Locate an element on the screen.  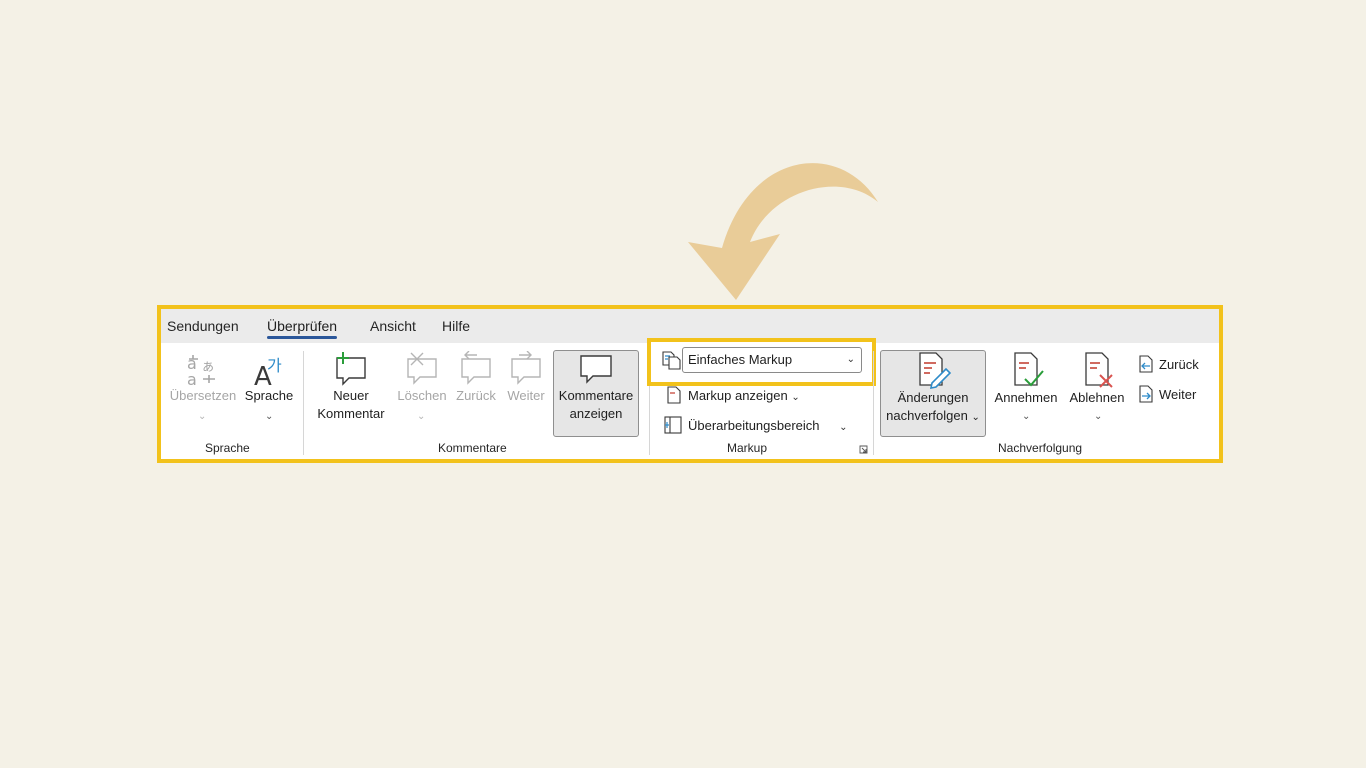
translate-button: a ぁ a Übersetzen is located at coordinates (203, 378).